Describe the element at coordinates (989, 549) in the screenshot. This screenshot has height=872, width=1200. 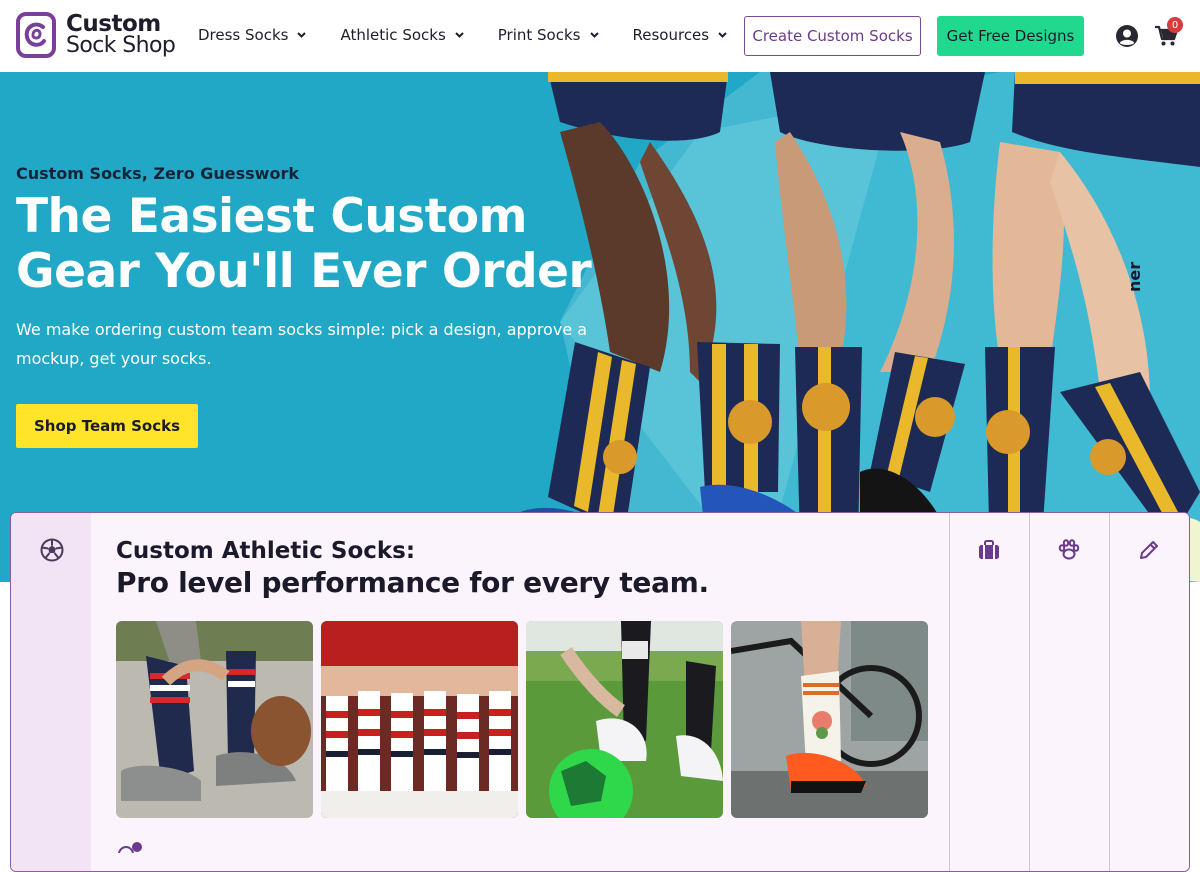
I see `briefcase-icon` at that location.